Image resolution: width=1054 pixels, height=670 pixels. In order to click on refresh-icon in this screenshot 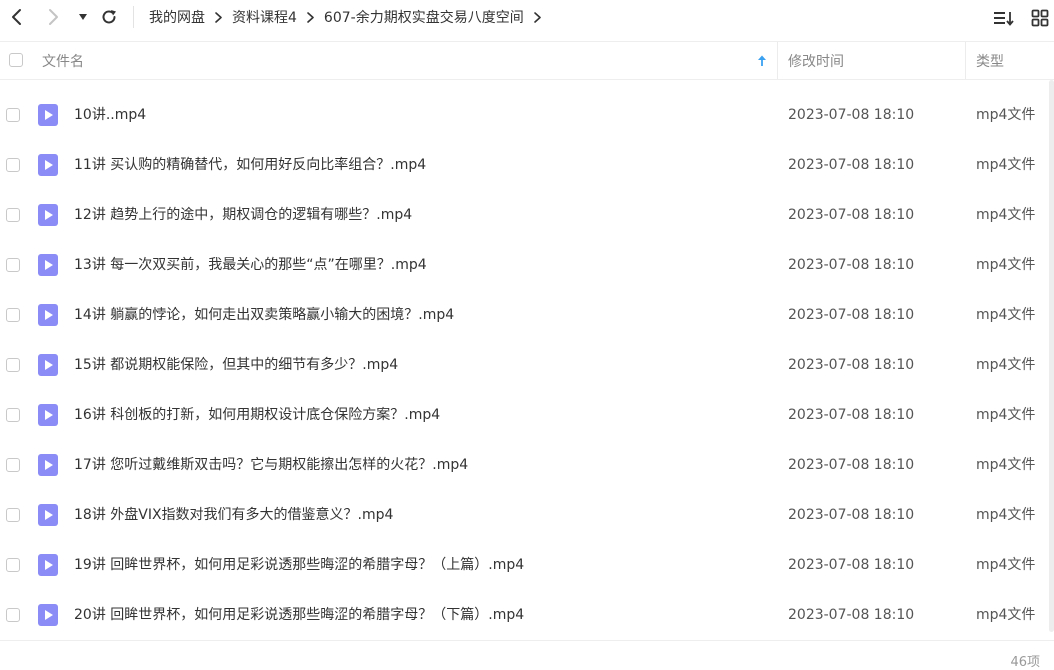, I will do `click(109, 17)`.